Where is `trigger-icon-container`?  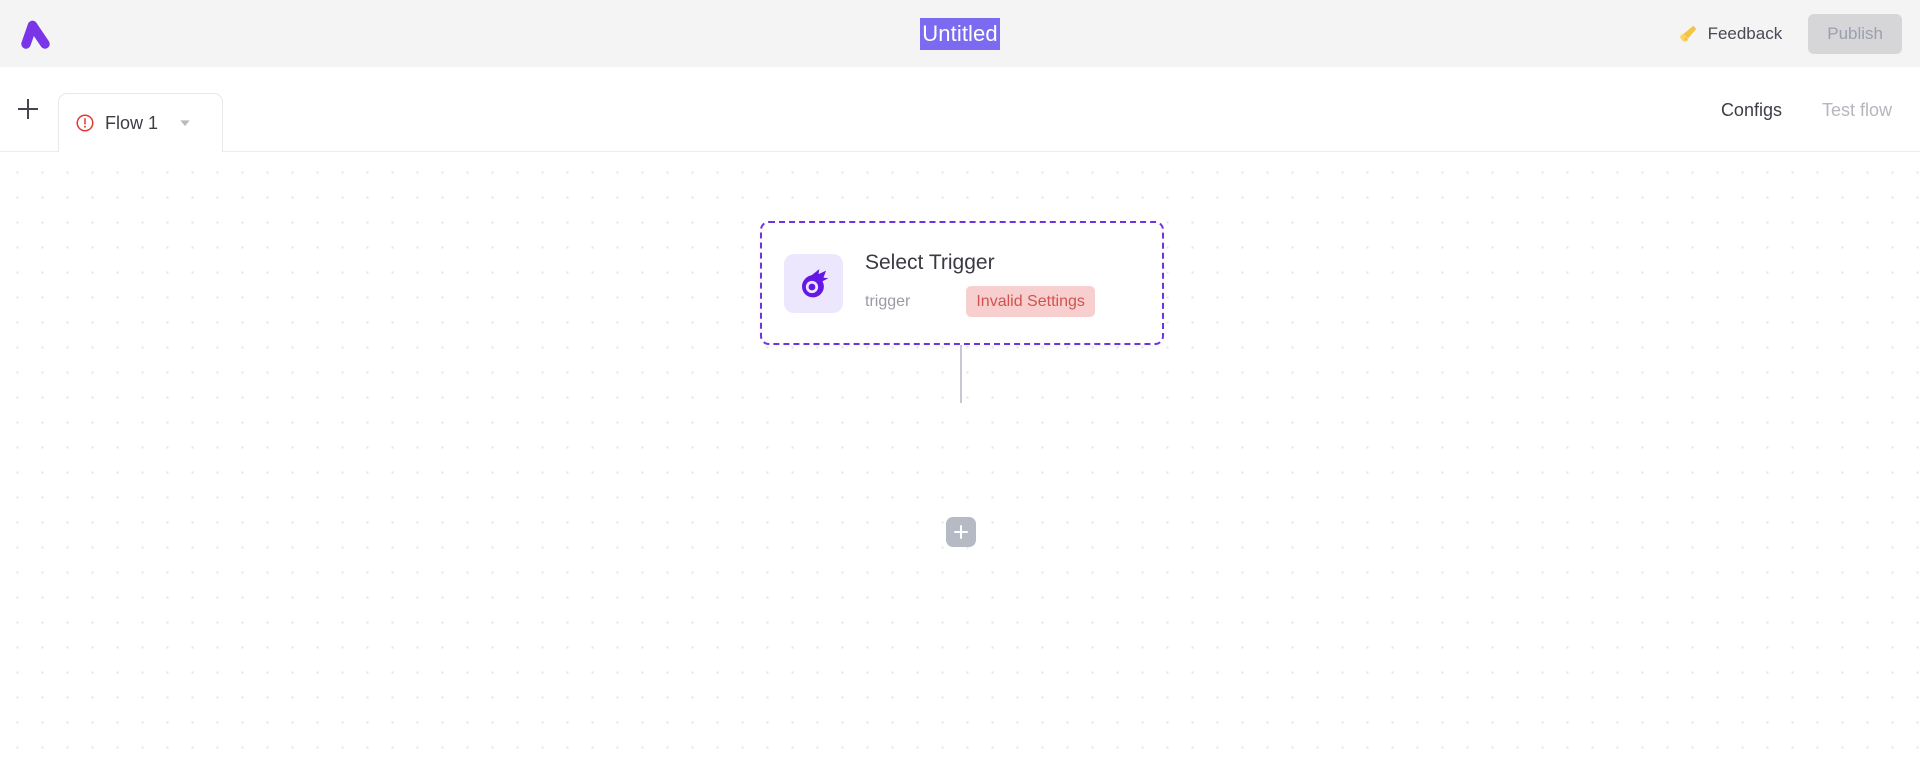 trigger-icon-container is located at coordinates (813, 283).